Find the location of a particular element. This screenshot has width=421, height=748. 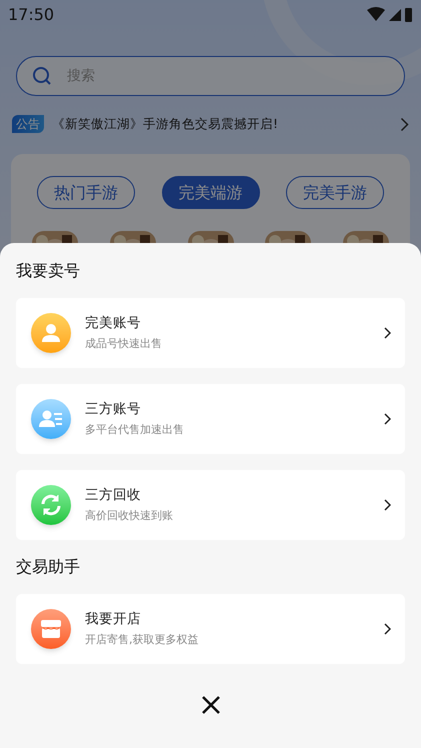

item-subtitle: 多平台代售加速出售 is located at coordinates (135, 430).